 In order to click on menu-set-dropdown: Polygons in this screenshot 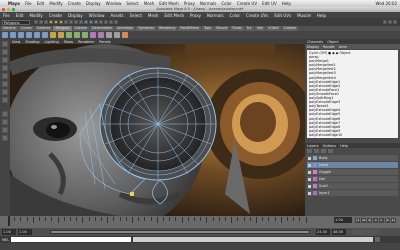, I will do `click(16, 22)`.